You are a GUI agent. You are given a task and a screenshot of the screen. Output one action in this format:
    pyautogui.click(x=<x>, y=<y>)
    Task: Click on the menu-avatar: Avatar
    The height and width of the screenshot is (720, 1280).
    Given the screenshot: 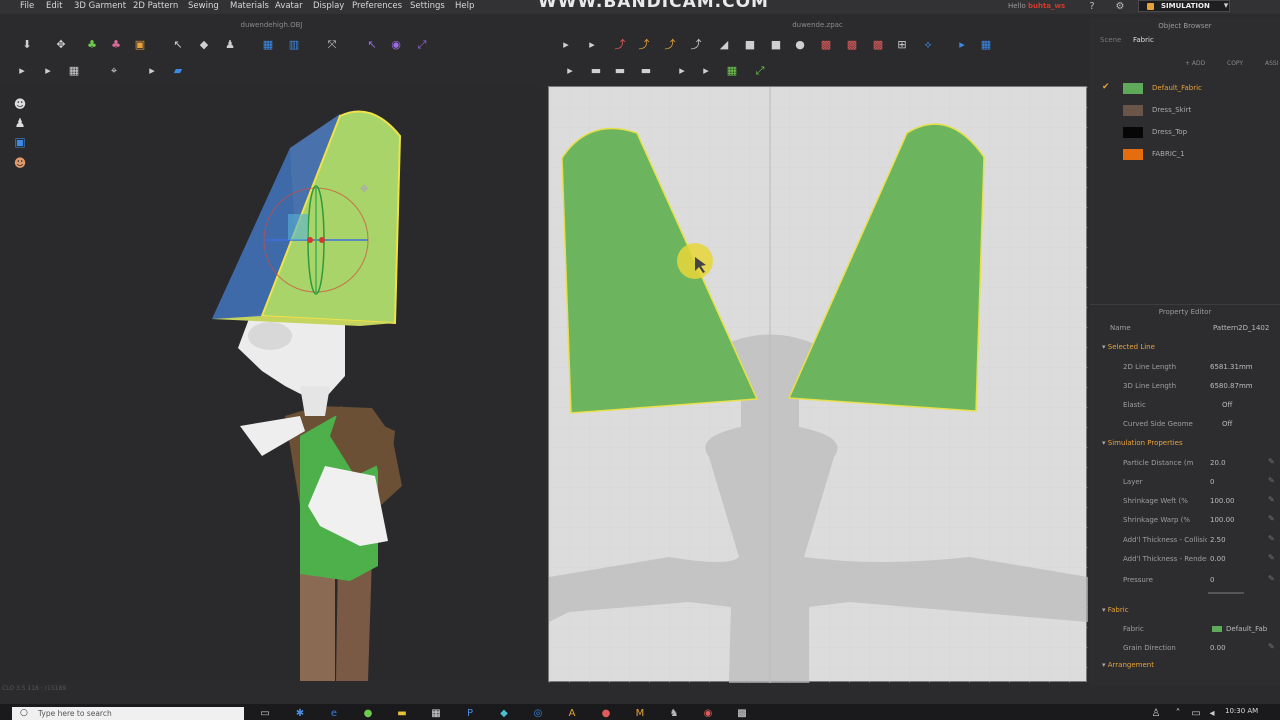 What is the action you would take?
    pyautogui.click(x=289, y=6)
    